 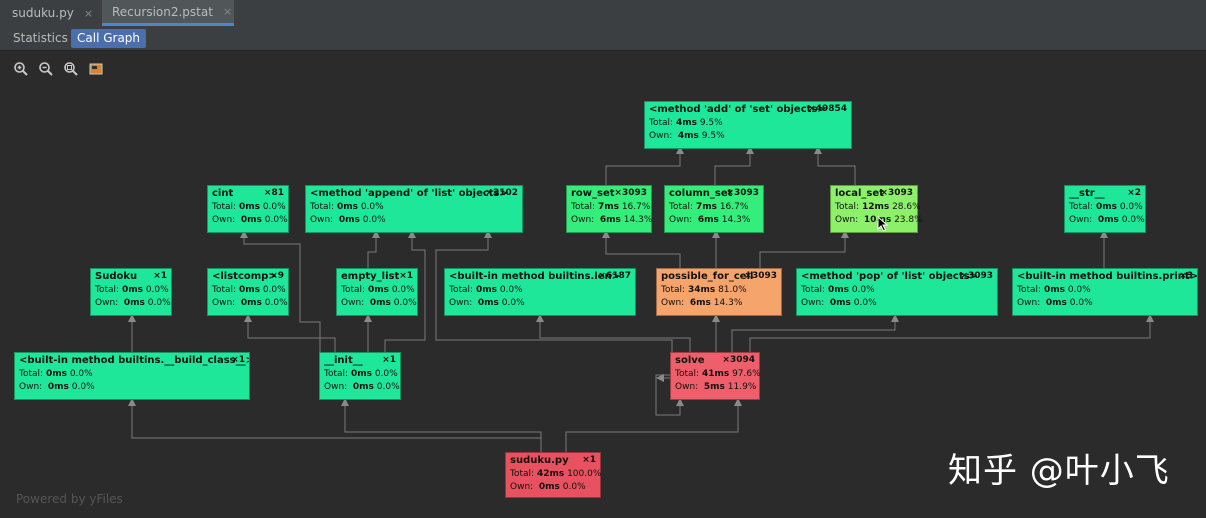 What do you see at coordinates (711, 123) in the screenshot?
I see `total-percent: 9.5%` at bounding box center [711, 123].